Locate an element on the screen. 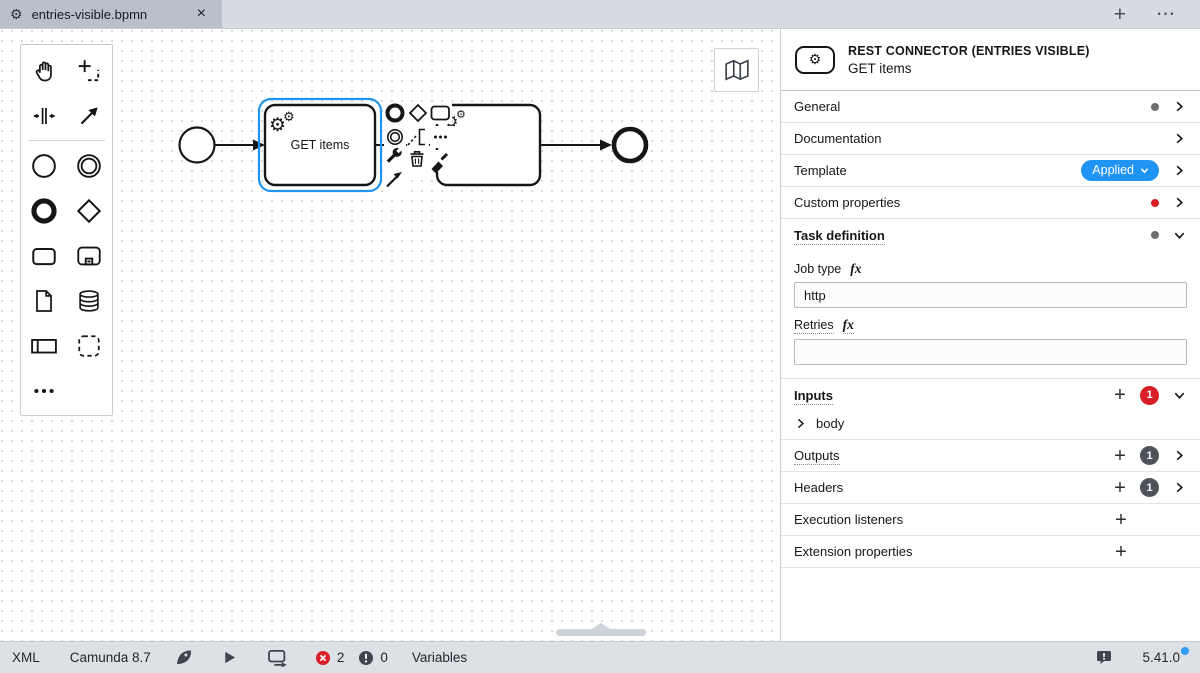  create-intermediate-event is located at coordinates (90, 165).